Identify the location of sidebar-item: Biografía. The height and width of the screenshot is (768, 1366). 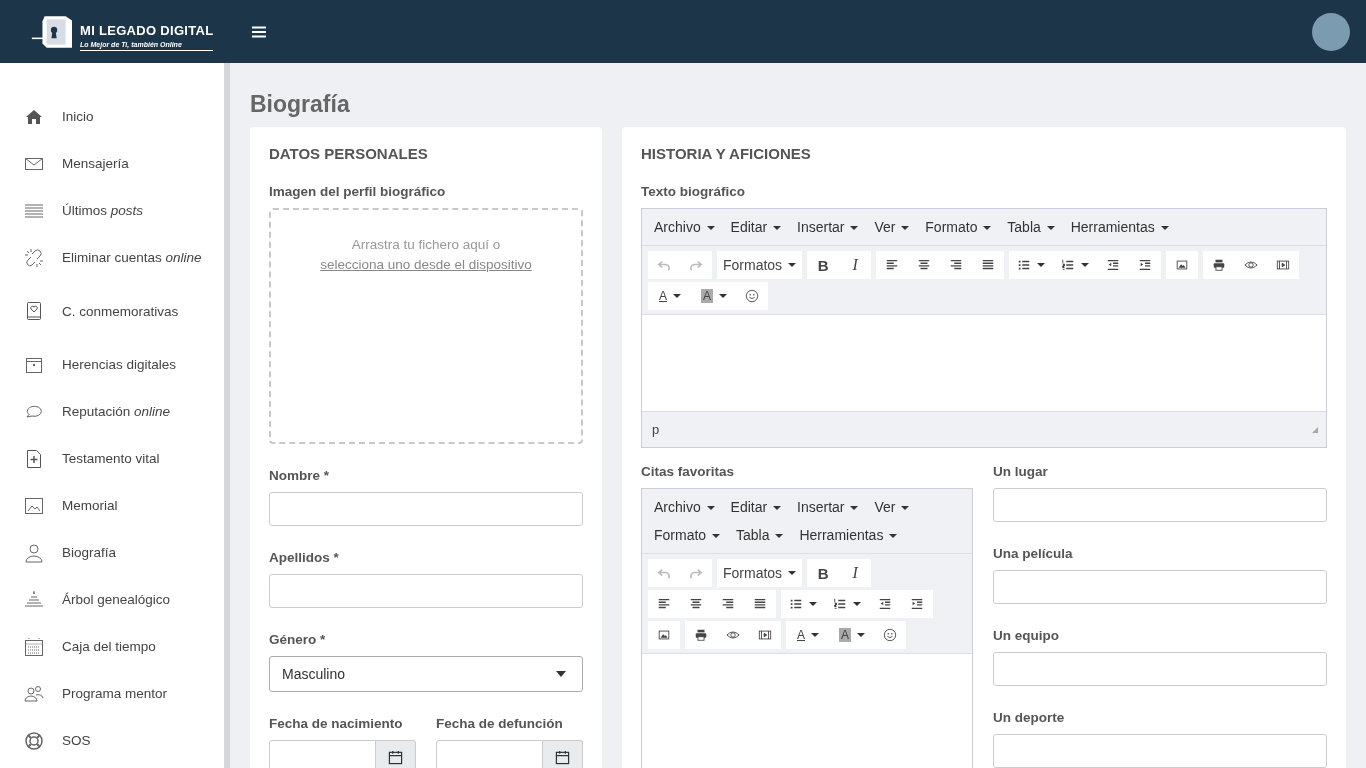
(112, 552).